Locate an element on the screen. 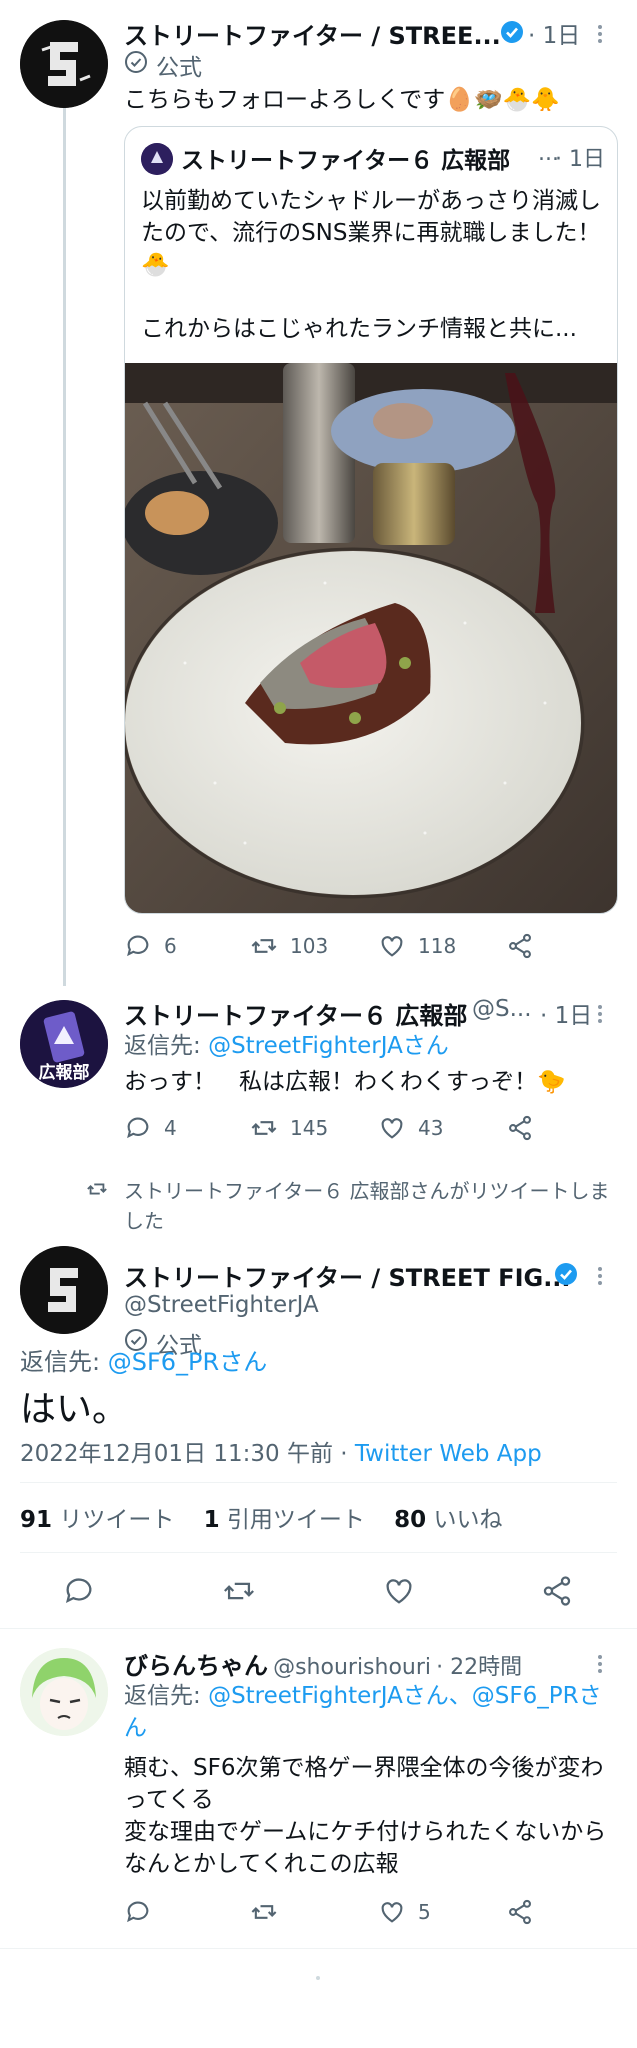 The image size is (637, 2048). tweet1-retweet-button: 103 is located at coordinates (289, 946).